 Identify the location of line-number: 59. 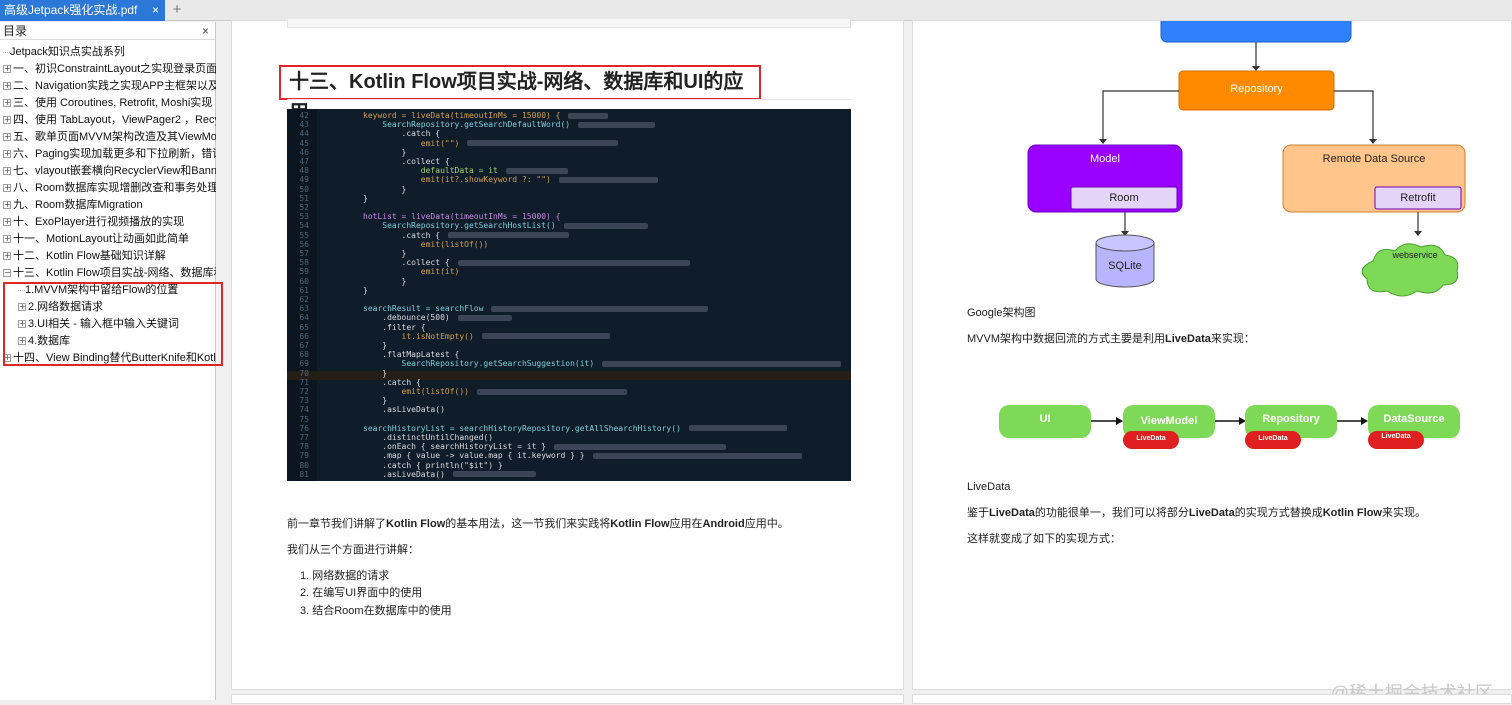
(304, 272).